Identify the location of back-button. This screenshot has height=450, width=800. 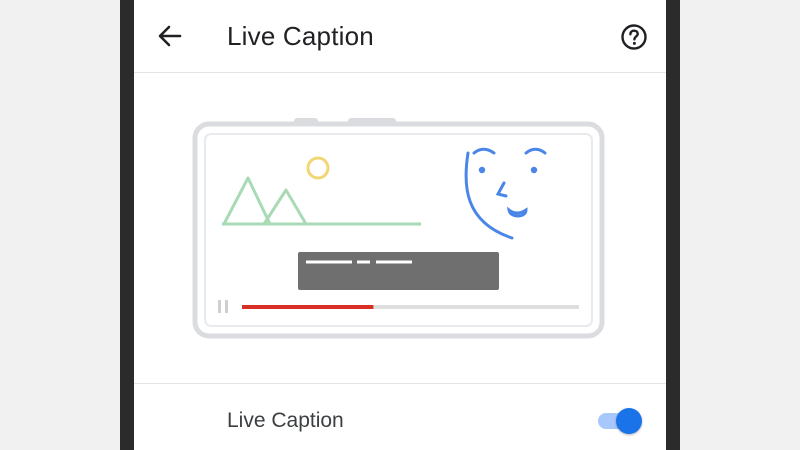
(170, 36).